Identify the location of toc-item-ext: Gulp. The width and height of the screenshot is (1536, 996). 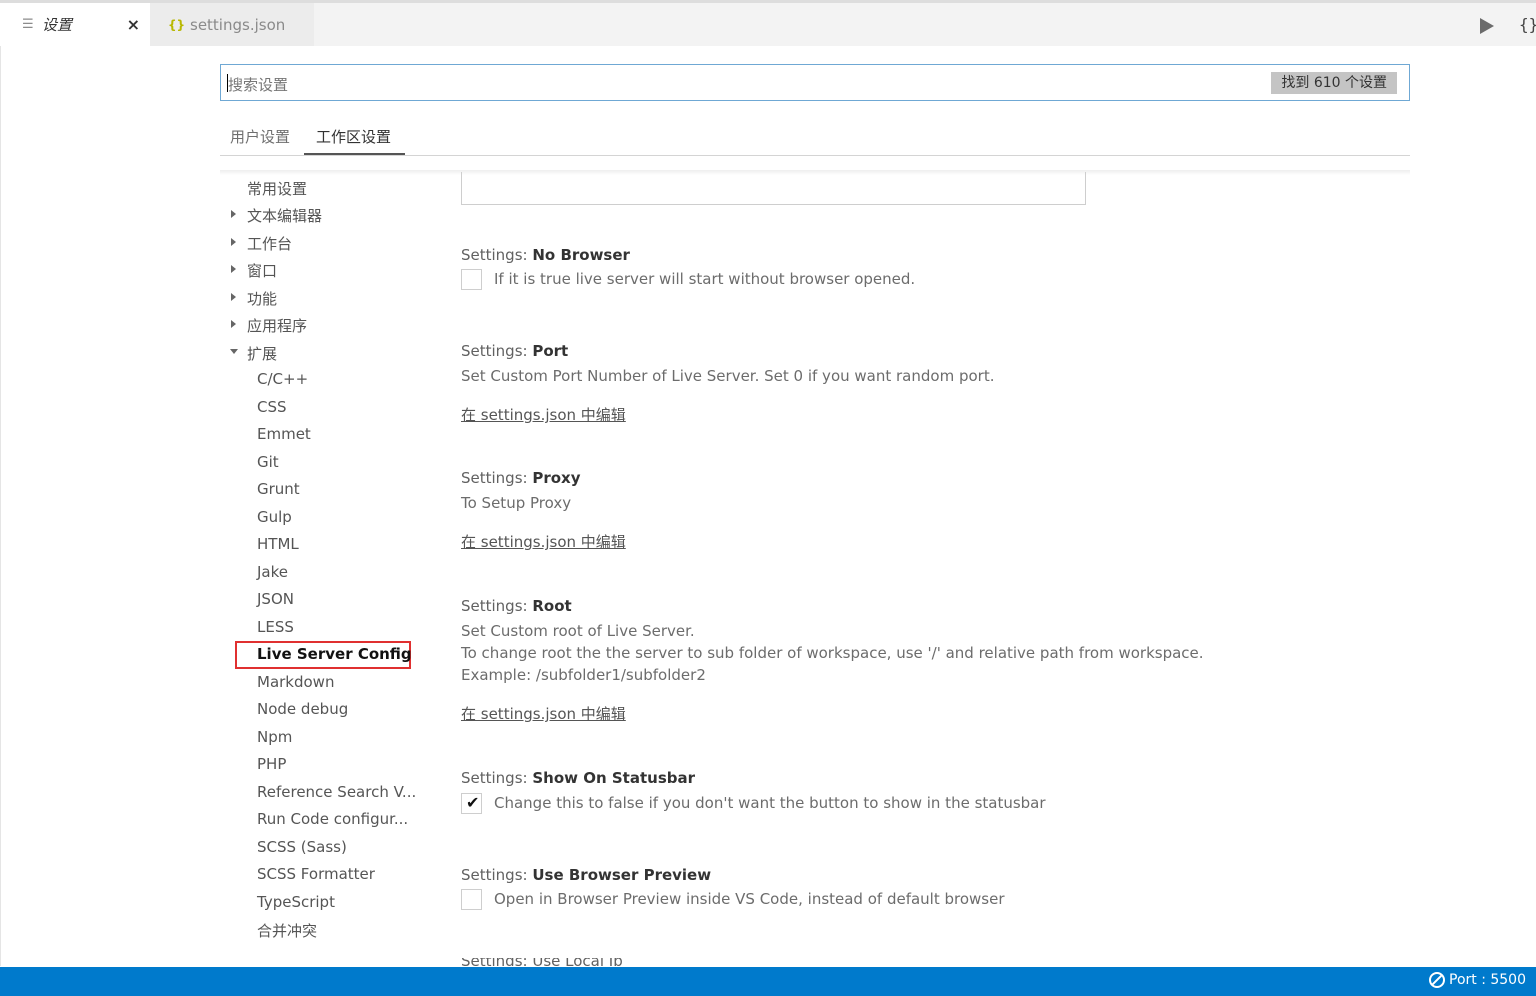
(274, 517).